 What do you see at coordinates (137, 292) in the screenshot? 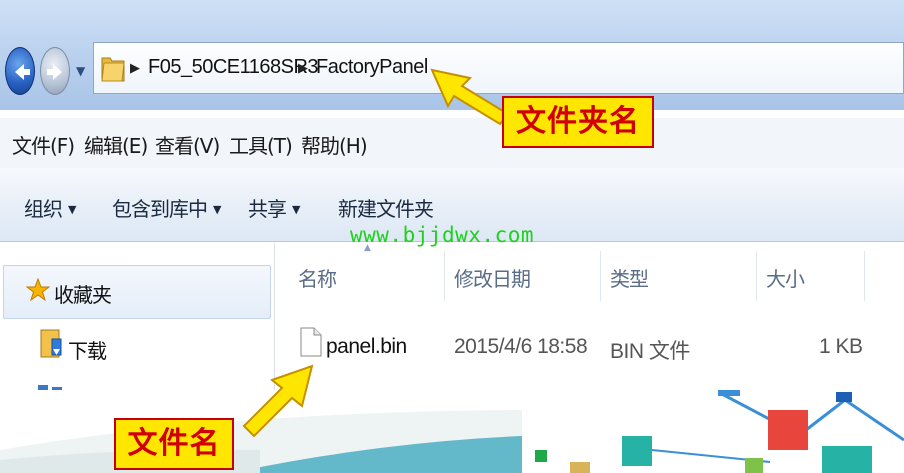
I see `sidebar-item-favorites: 收藏夹` at bounding box center [137, 292].